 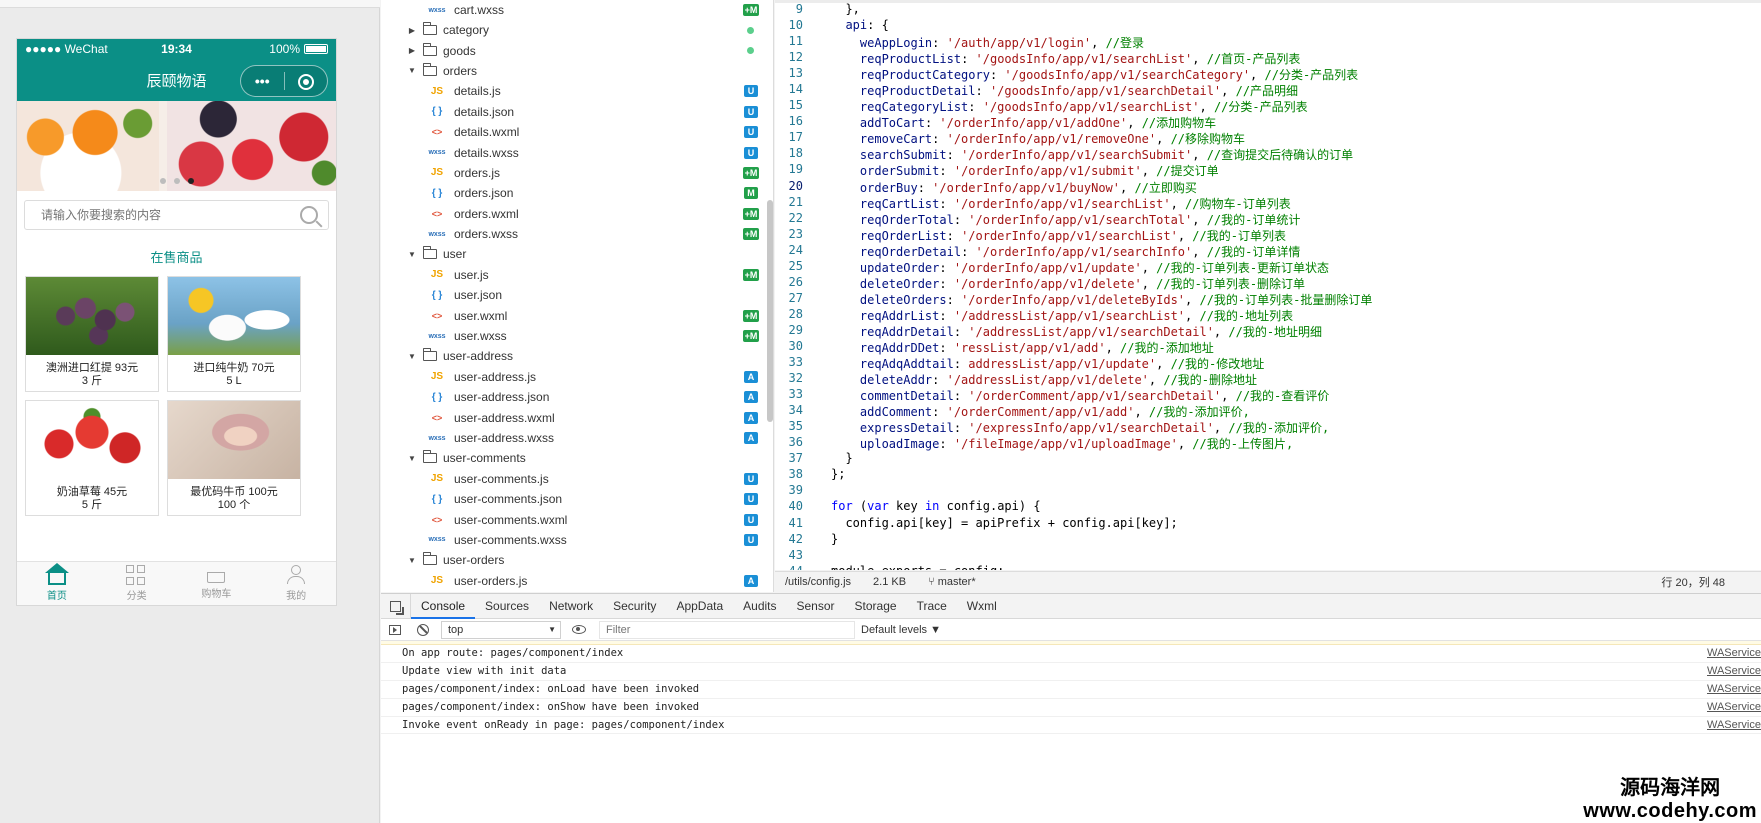 What do you see at coordinates (1268, 491) in the screenshot?
I see `code-line: 39` at bounding box center [1268, 491].